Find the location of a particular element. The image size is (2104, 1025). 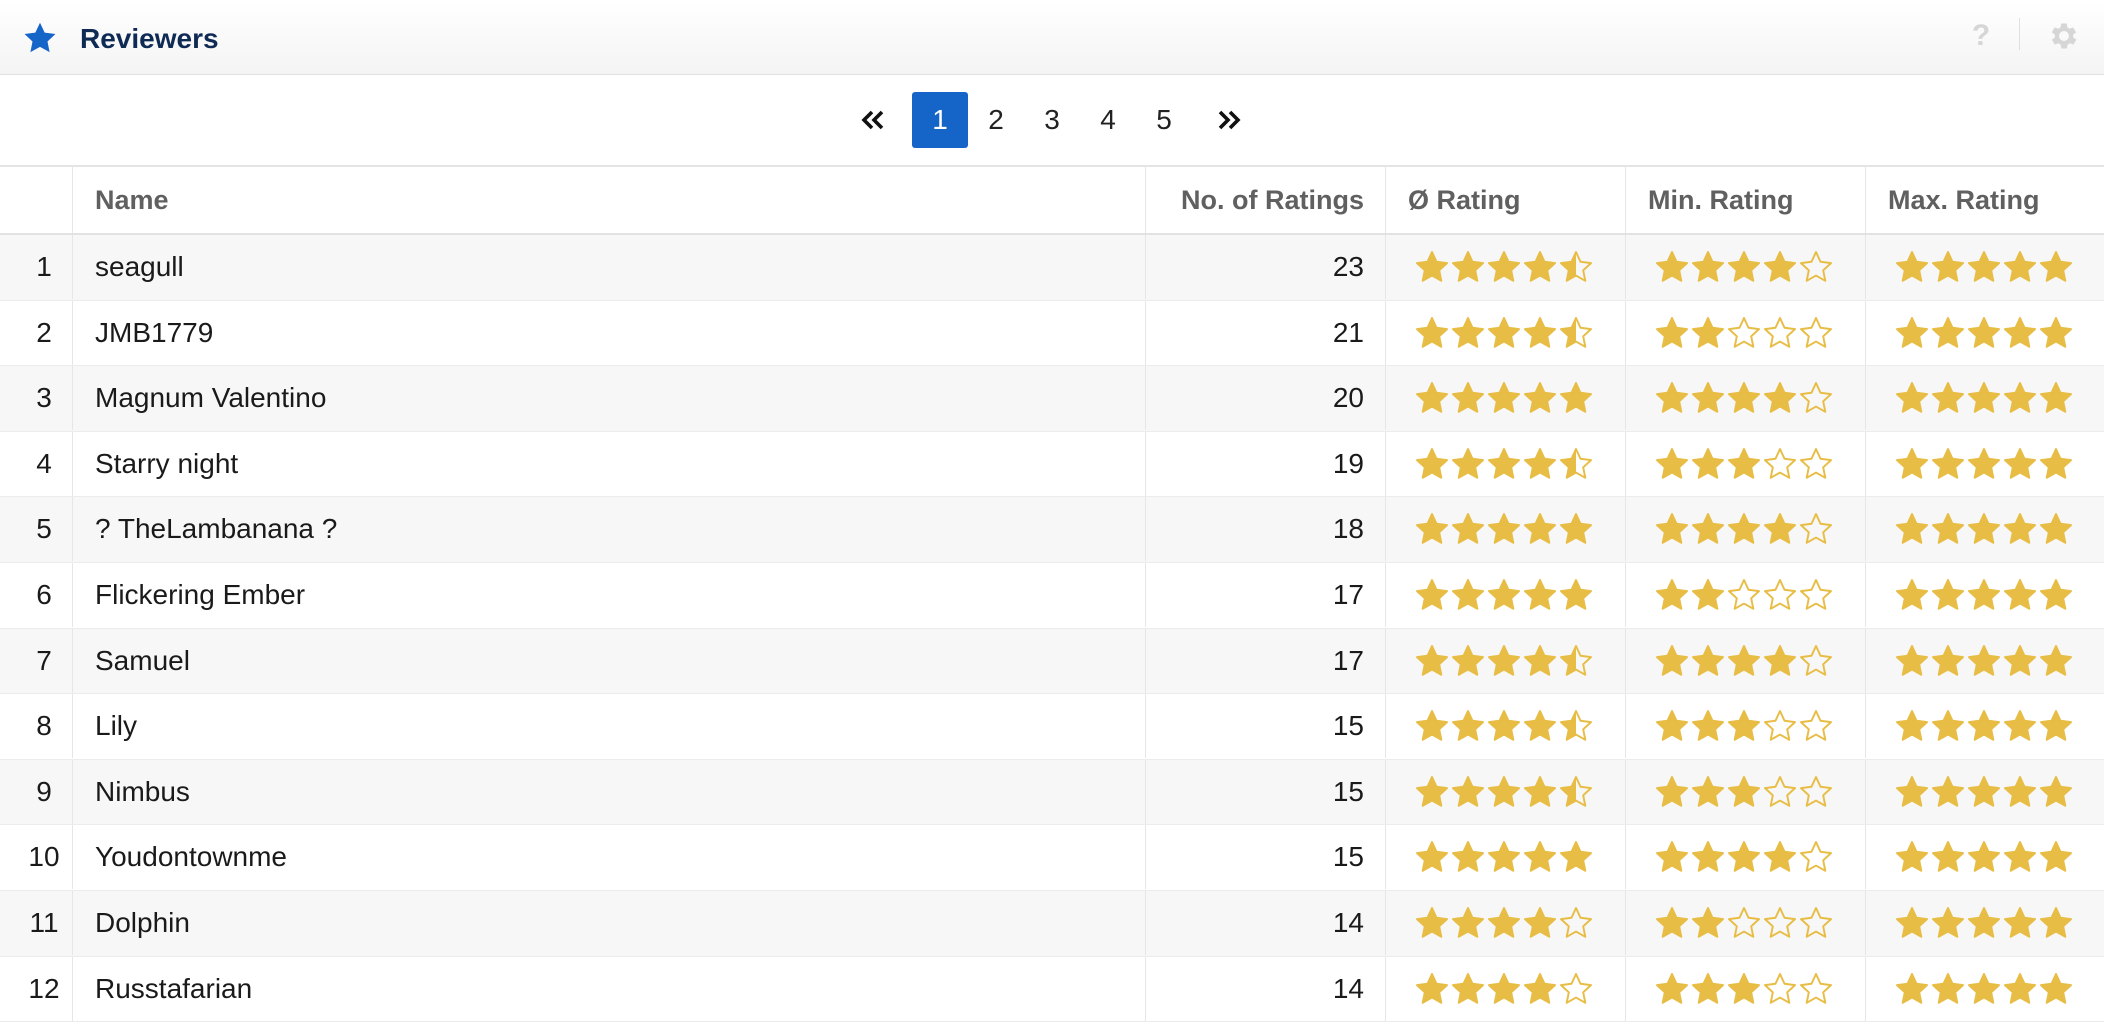

table-row: 6 Flickering Ember 17 is located at coordinates (1052, 595).